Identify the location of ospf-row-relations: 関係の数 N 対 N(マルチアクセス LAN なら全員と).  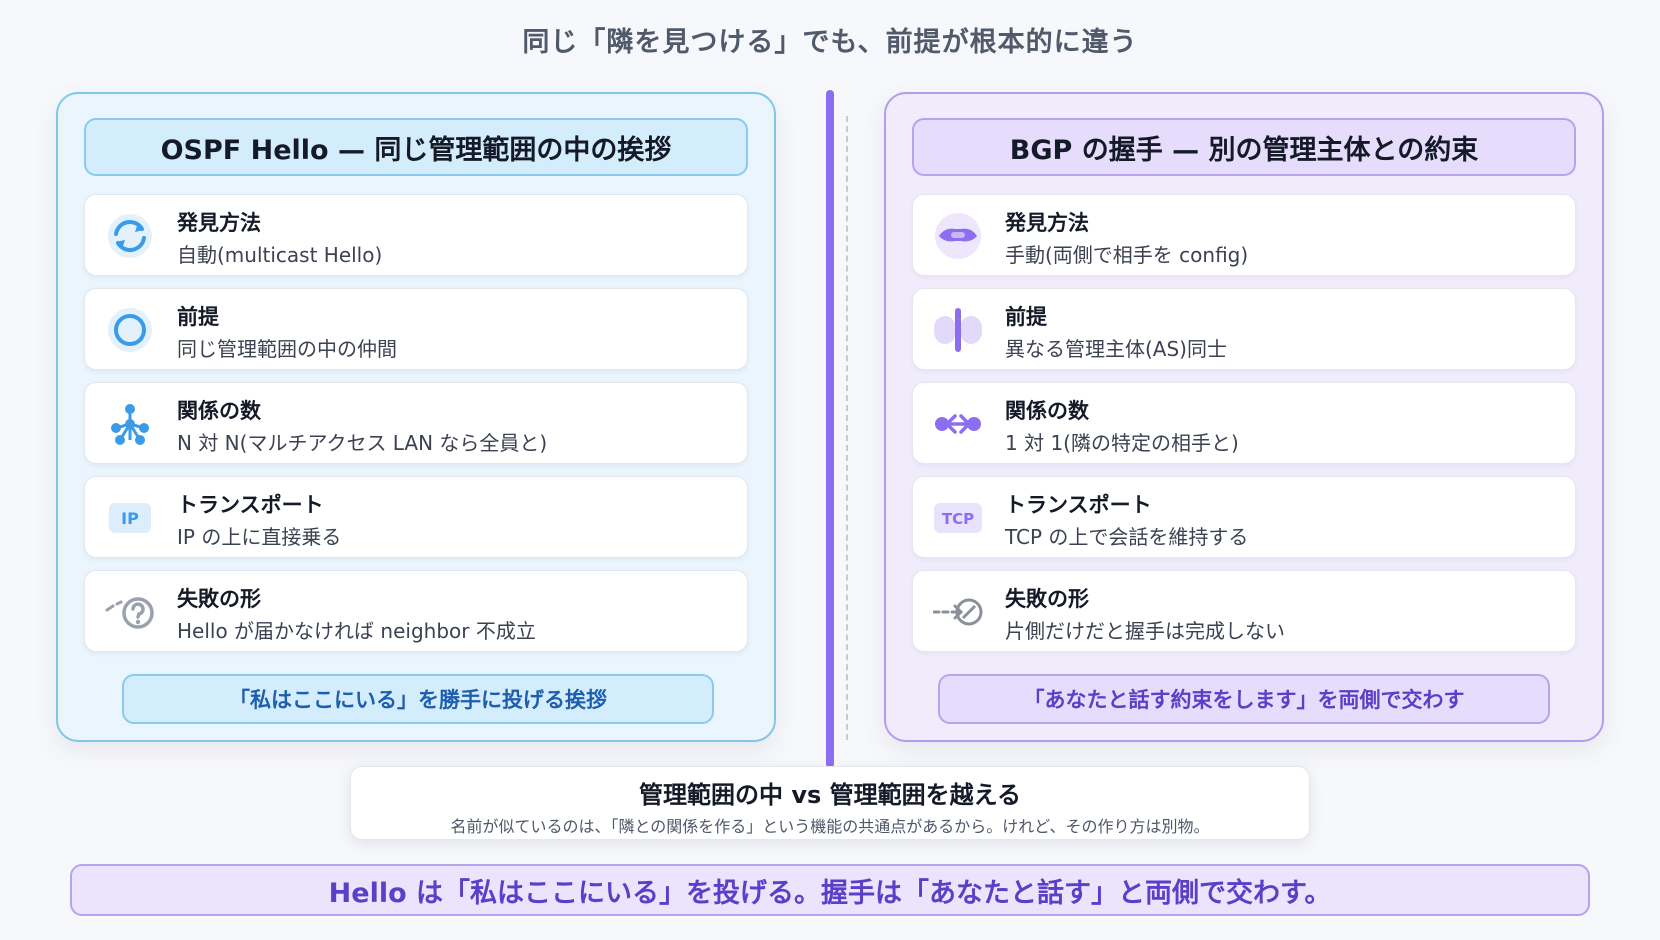
(416, 423).